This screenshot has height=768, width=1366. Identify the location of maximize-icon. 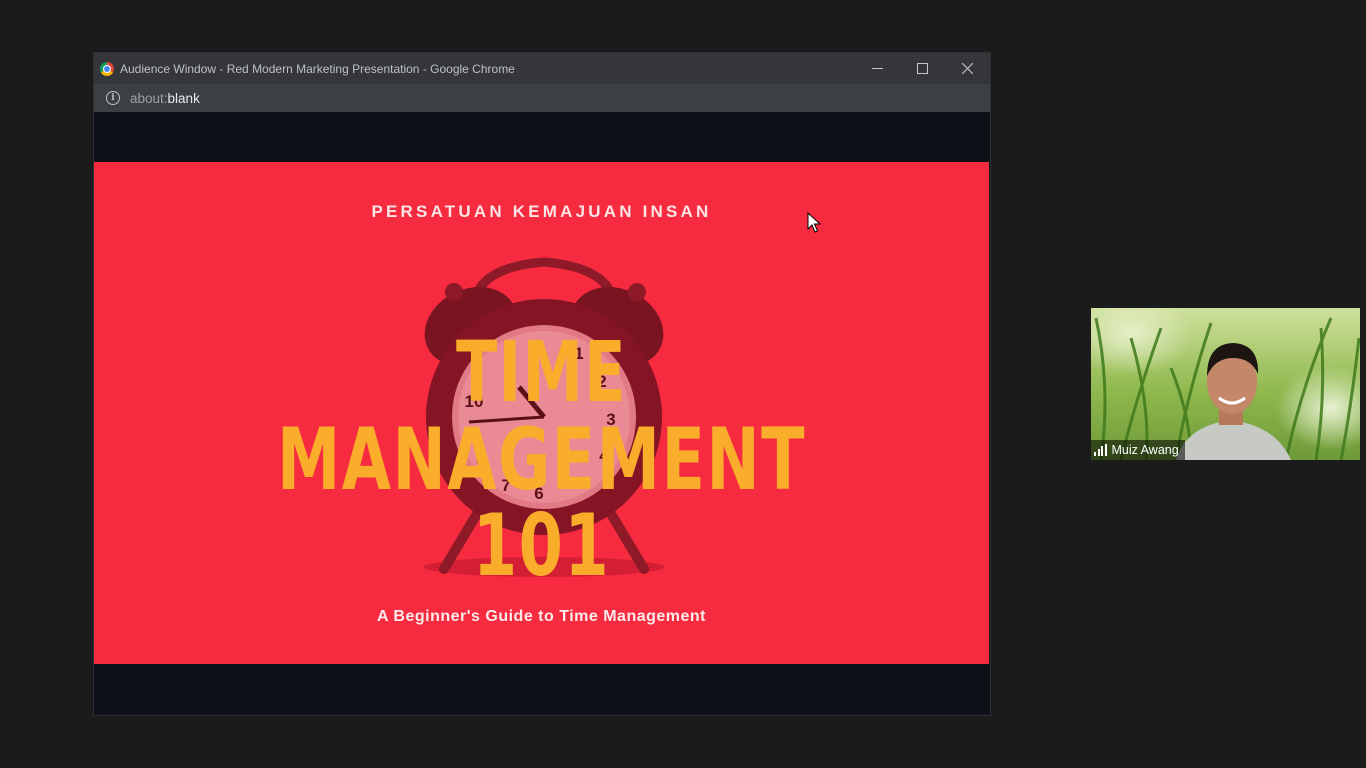
(922, 68).